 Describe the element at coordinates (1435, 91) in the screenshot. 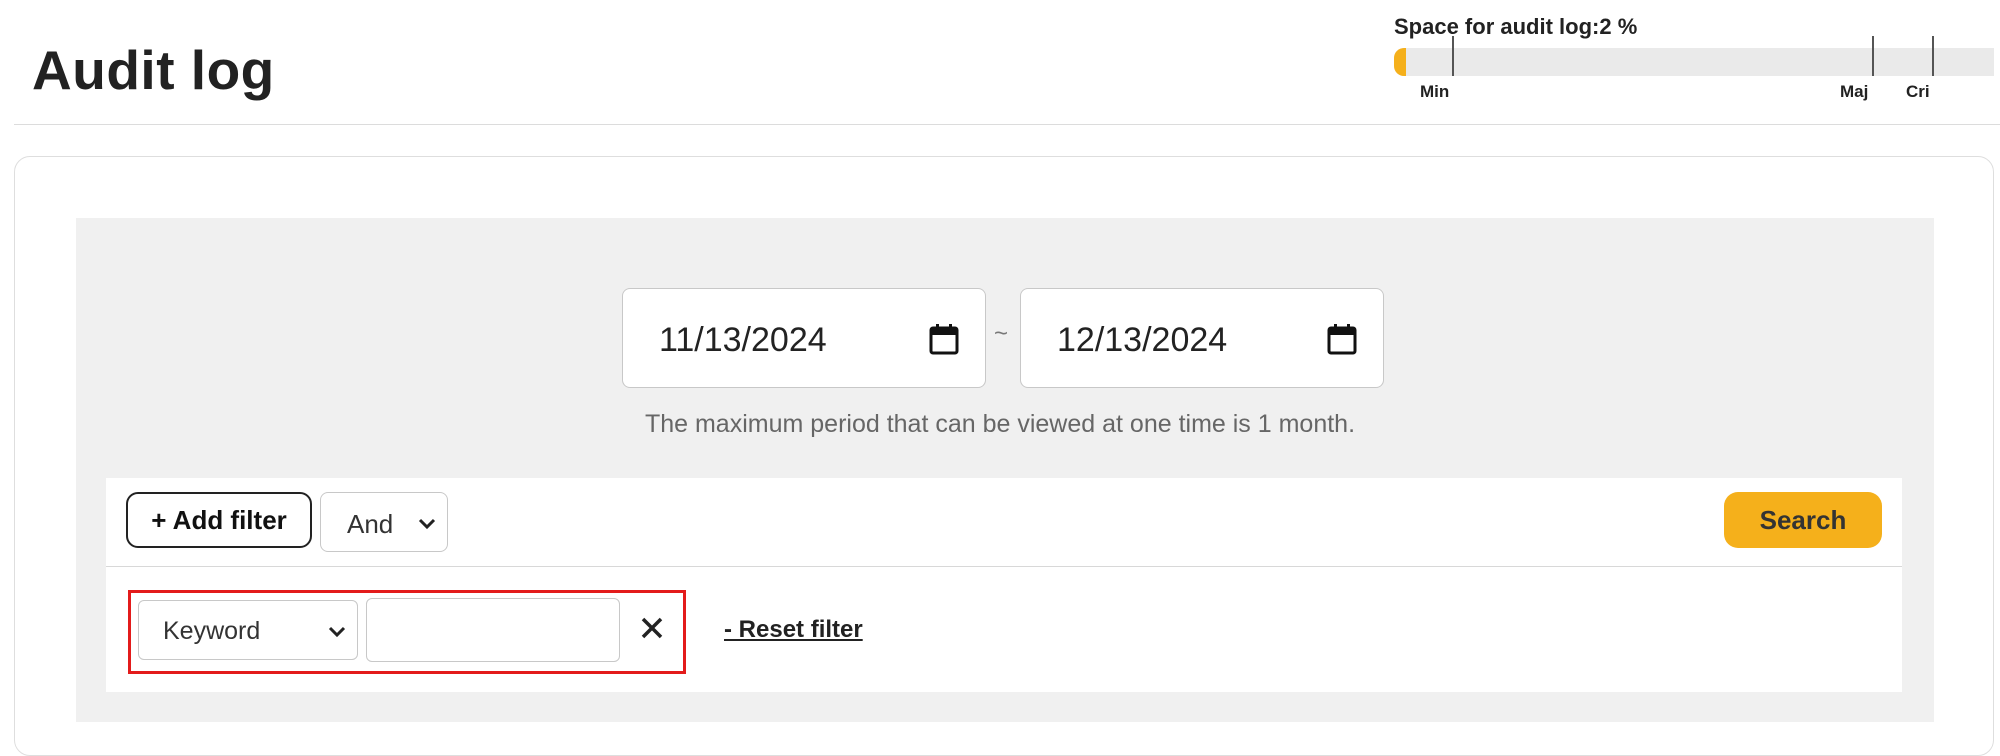

I see `threshold-label-min: Min` at that location.